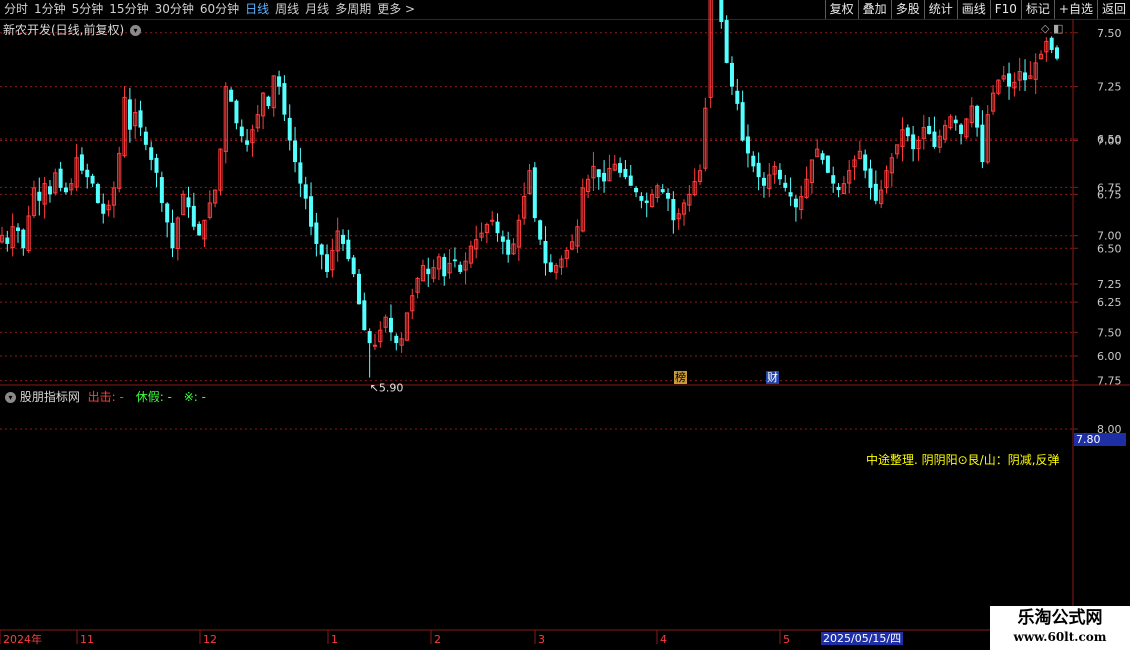 The image size is (1130, 650). What do you see at coordinates (1060, 637) in the screenshot?
I see `watermark-url: www.60lt.com` at bounding box center [1060, 637].